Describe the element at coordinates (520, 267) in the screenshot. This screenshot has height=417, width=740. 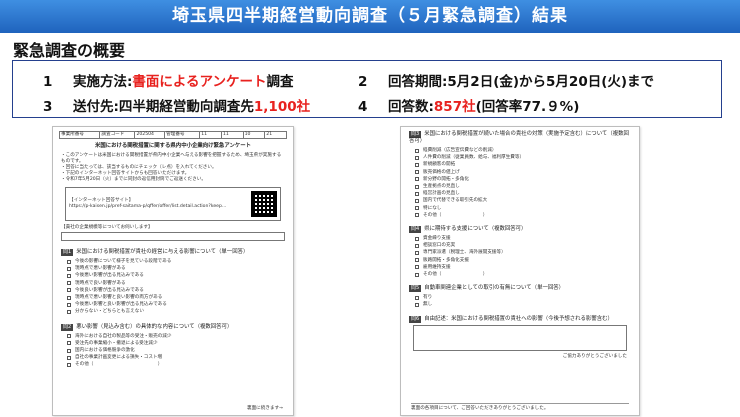
I see `option-row: 雇用維持支援` at that location.